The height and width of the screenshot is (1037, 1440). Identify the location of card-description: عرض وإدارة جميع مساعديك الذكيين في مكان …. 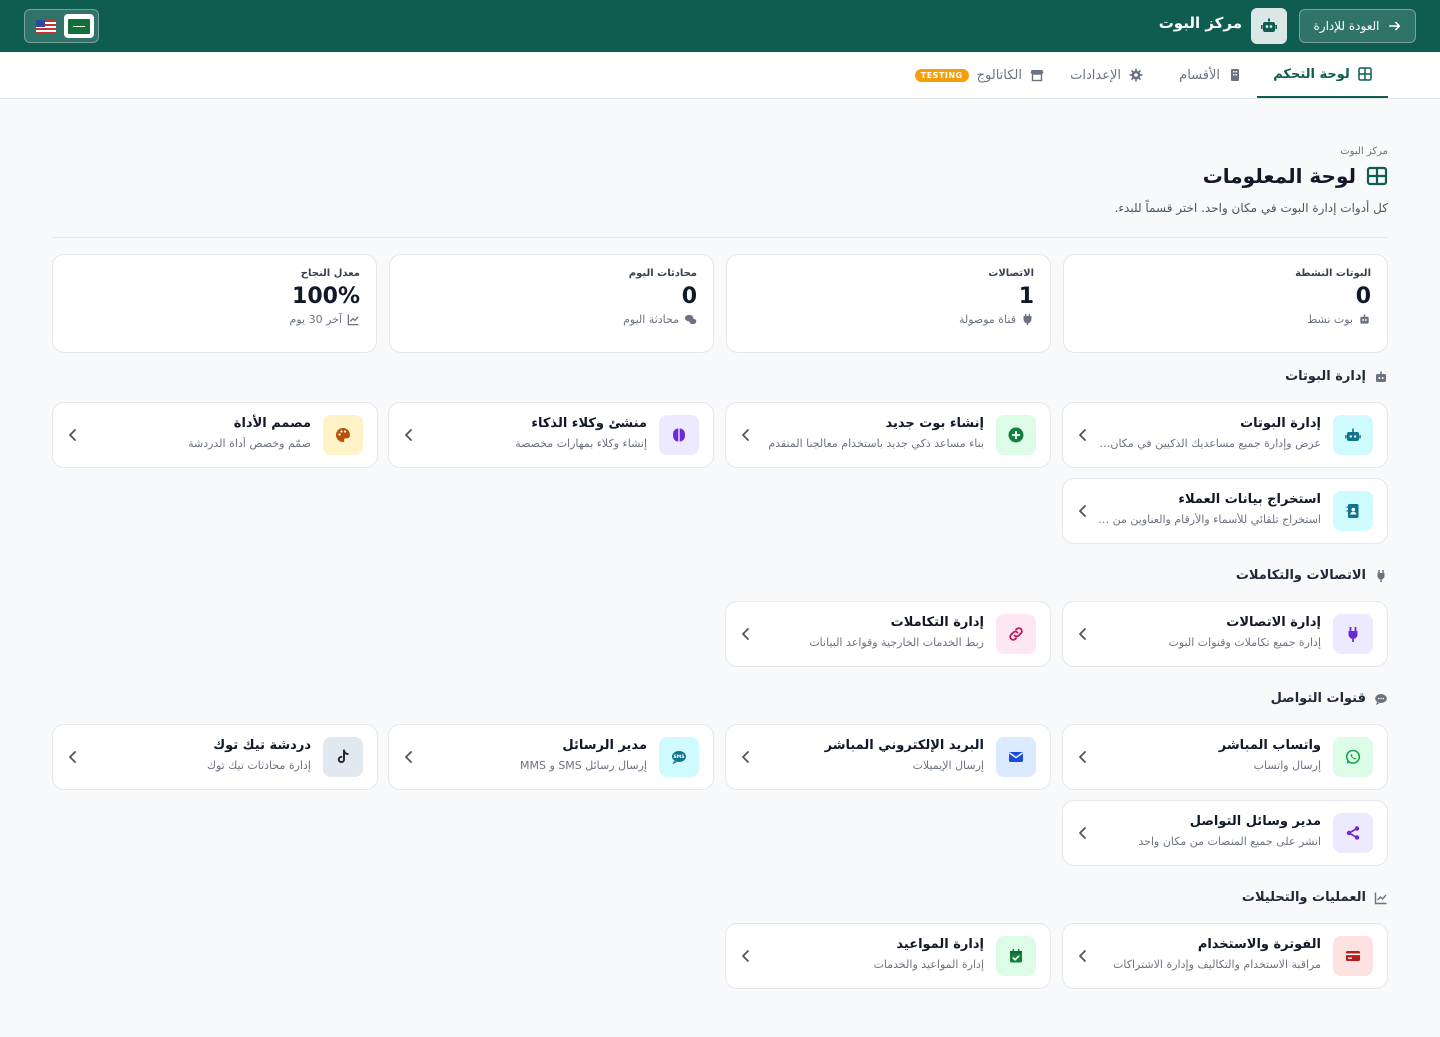
(1208, 443).